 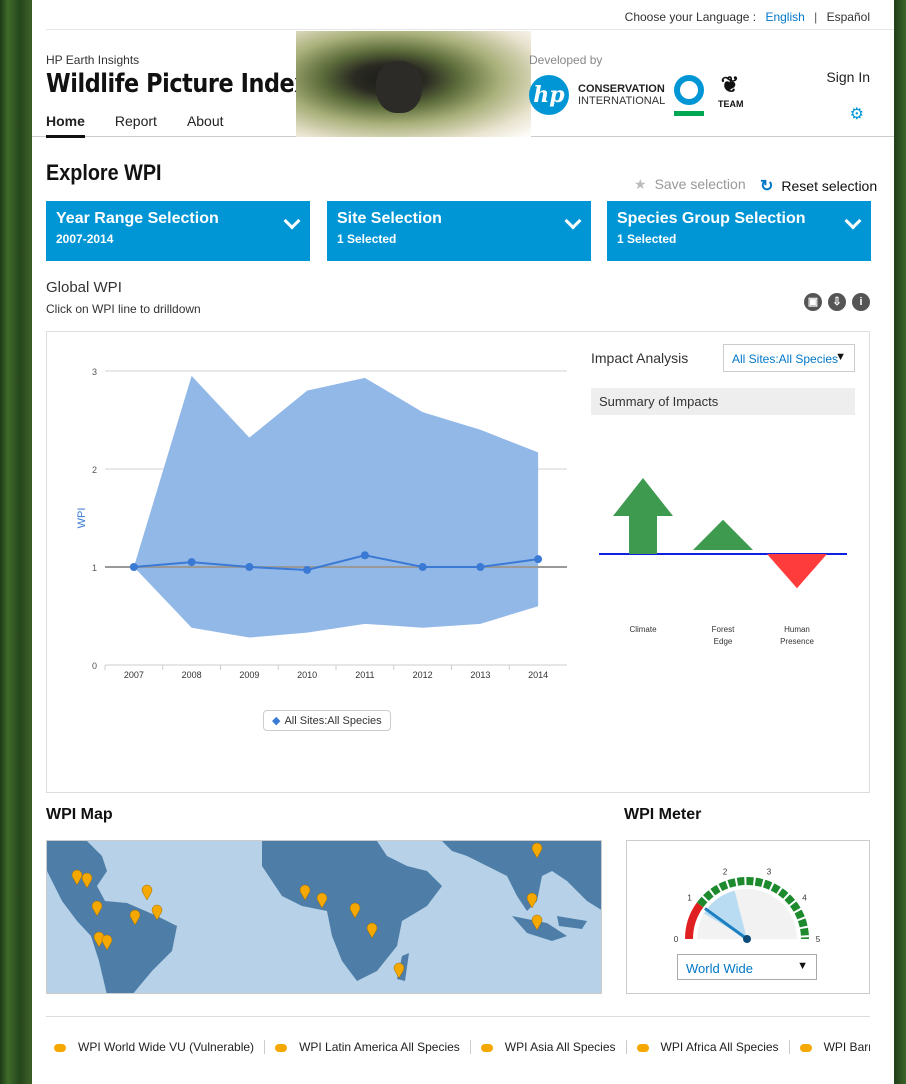 I want to click on map-legend-label: WPI Latin America All Species, so click(x=379, y=1047).